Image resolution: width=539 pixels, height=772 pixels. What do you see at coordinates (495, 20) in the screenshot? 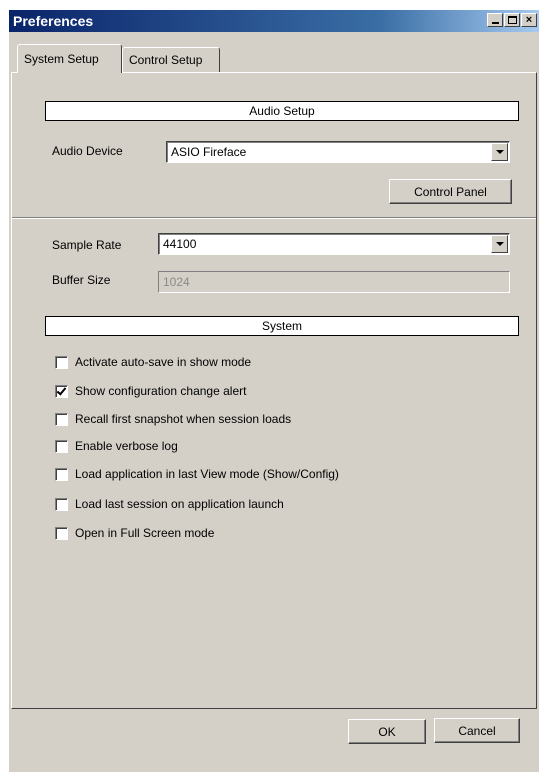
I see `minimize-button` at bounding box center [495, 20].